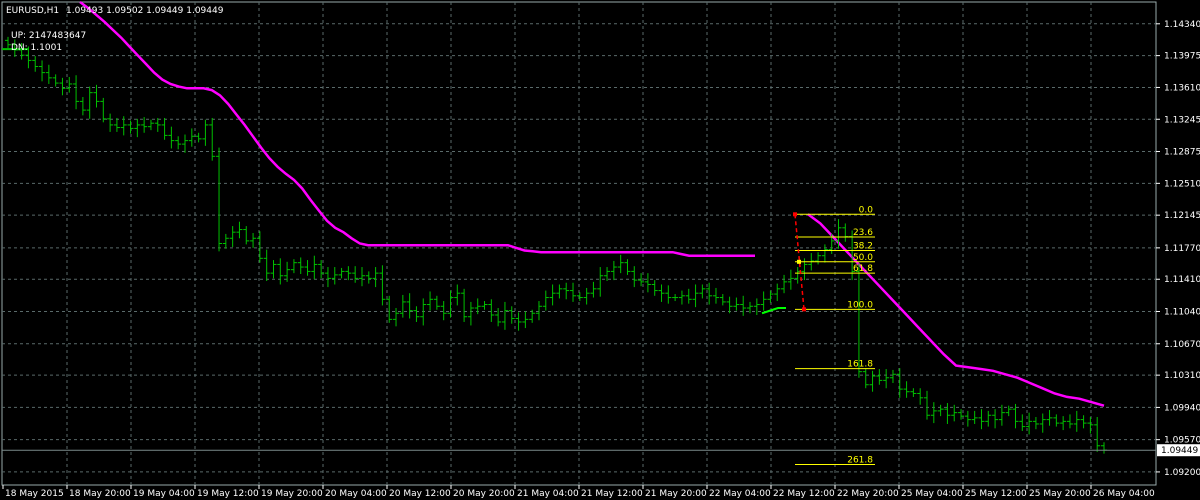 The height and width of the screenshot is (500, 1200). What do you see at coordinates (32, 11) in the screenshot?
I see `symbol-label: EURUSD,H1` at bounding box center [32, 11].